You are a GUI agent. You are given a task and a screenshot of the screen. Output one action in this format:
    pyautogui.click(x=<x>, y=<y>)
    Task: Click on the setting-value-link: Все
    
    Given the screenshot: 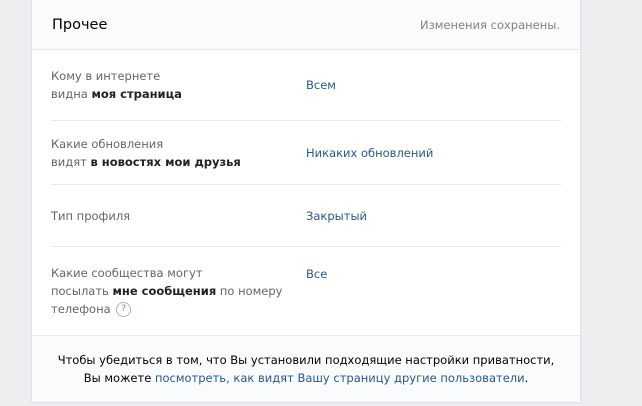 What is the action you would take?
    pyautogui.click(x=316, y=274)
    